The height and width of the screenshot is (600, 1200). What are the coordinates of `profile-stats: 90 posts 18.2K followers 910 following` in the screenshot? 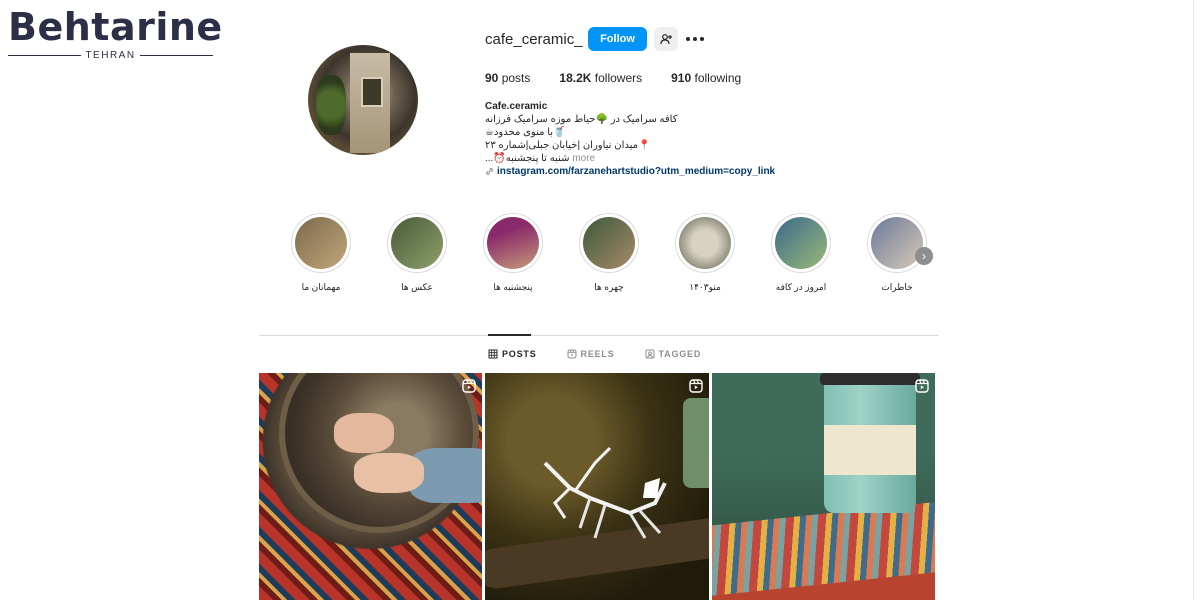 It's located at (627, 78).